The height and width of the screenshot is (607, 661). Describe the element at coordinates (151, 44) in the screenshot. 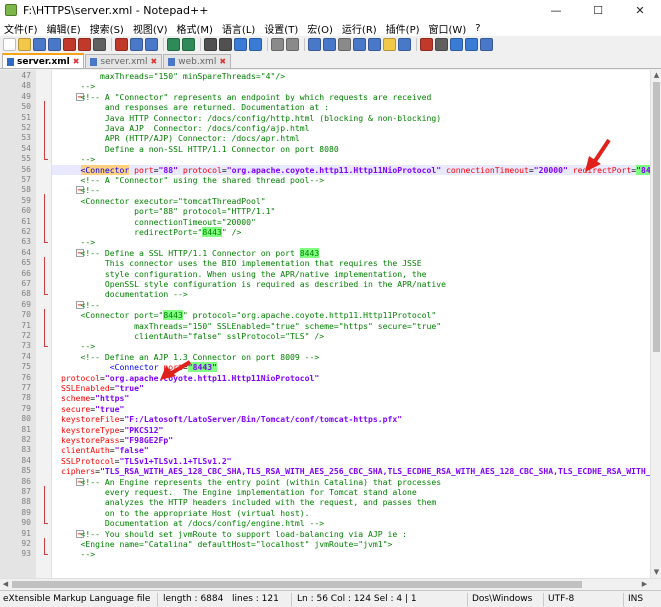

I see `paste-icon` at that location.